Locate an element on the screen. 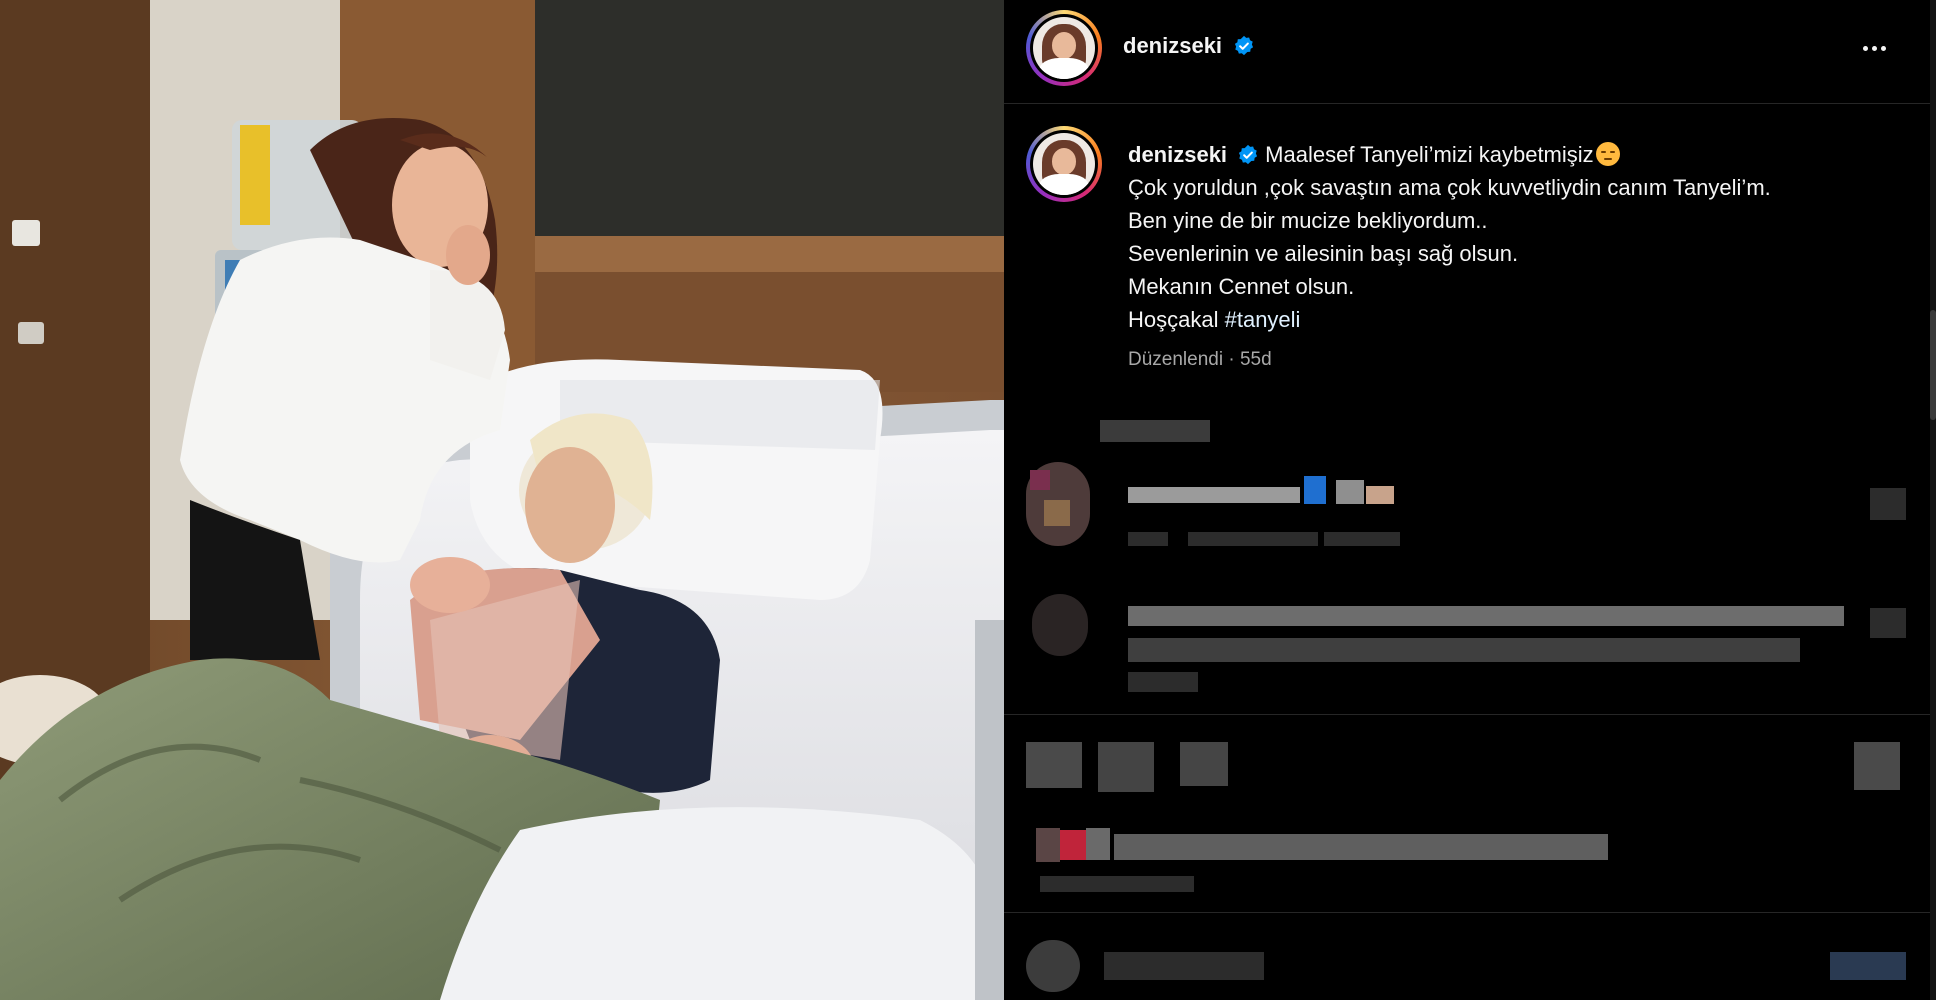 The width and height of the screenshot is (1936, 1000). caption-line: Mekanın Cennet olsun. is located at coordinates (1241, 286).